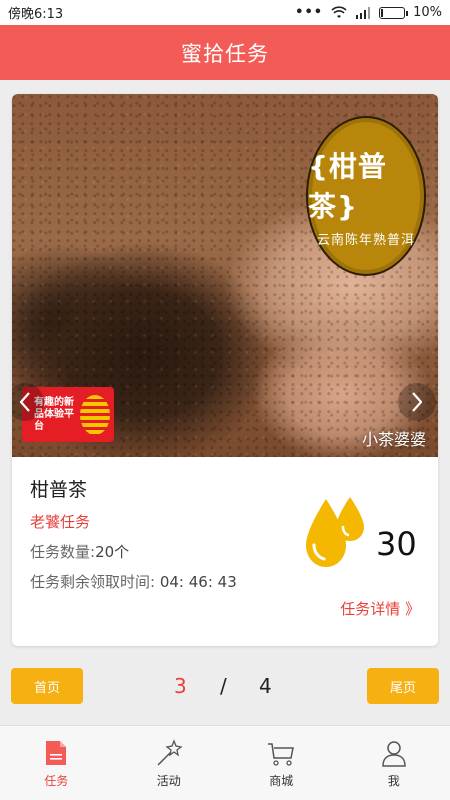 The height and width of the screenshot is (800, 450). Describe the element at coordinates (93, 582) in the screenshot. I see `time-label: 任务剩余领取时间:` at that location.